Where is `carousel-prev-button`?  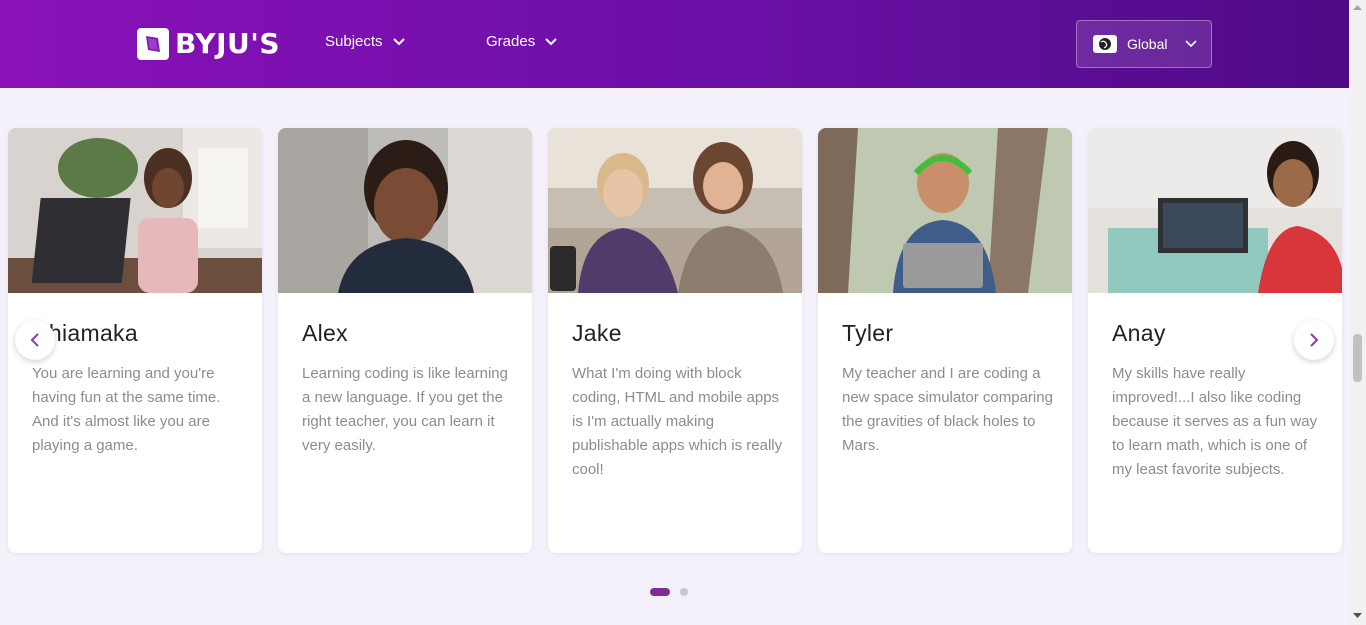 carousel-prev-button is located at coordinates (35, 340).